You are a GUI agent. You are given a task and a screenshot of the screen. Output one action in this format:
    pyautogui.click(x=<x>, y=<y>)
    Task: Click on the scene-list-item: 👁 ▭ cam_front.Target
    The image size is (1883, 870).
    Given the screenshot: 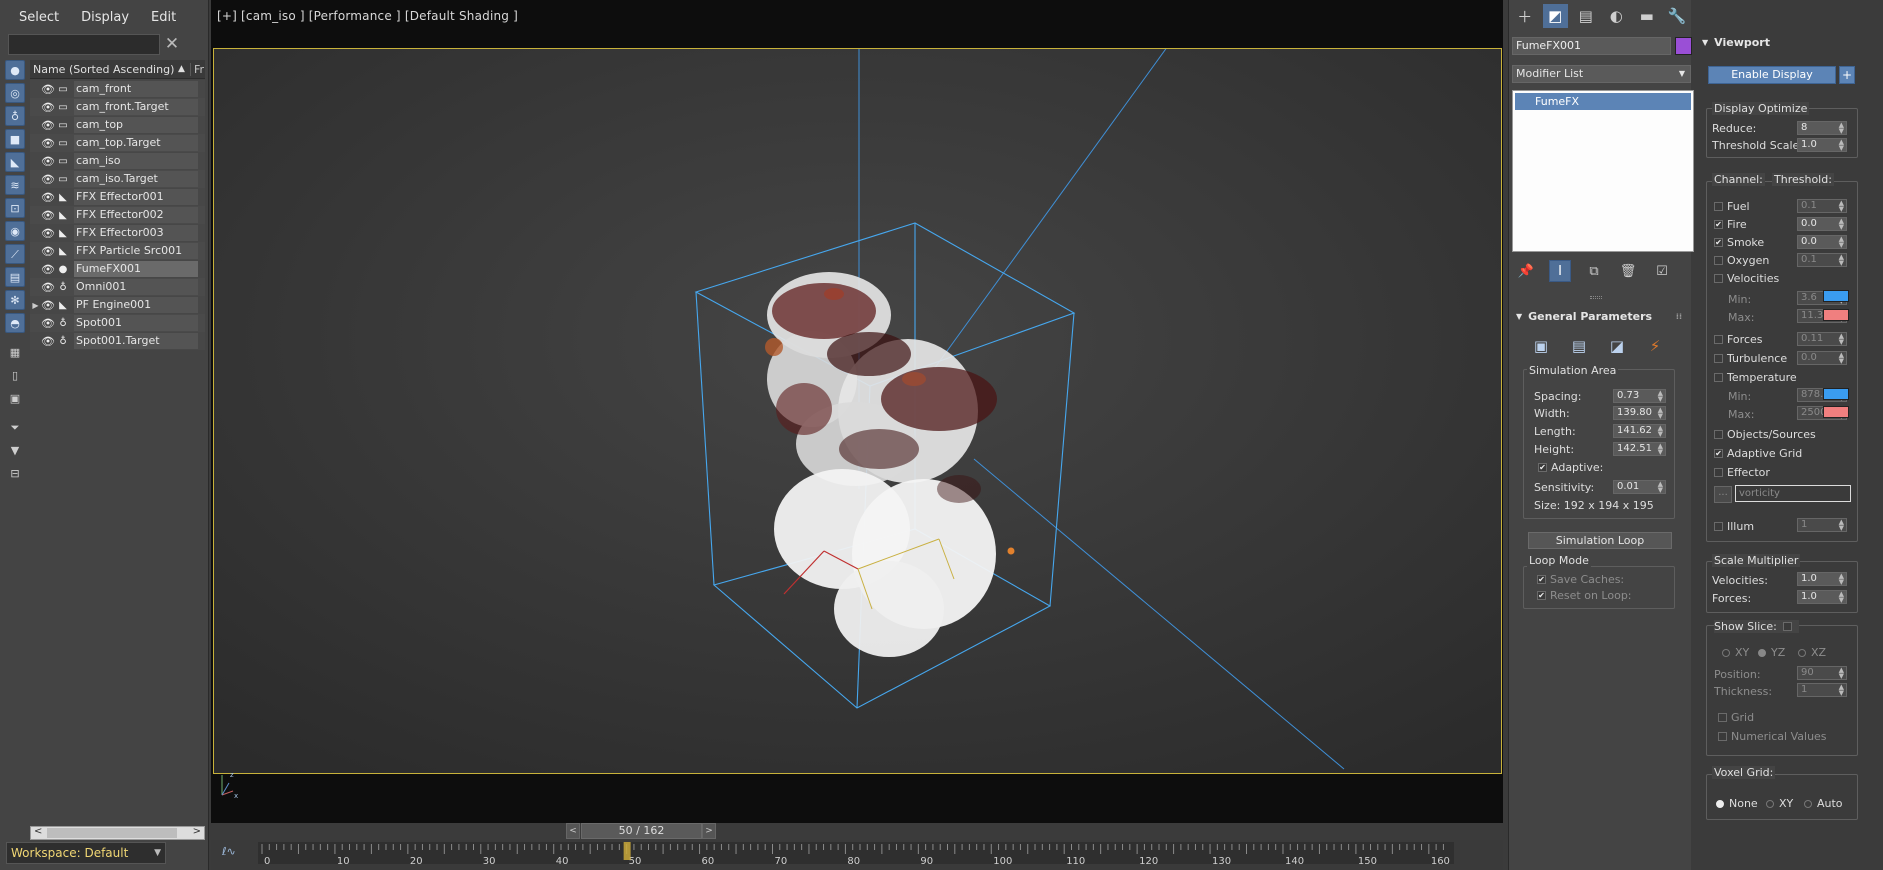 What is the action you would take?
    pyautogui.click(x=117, y=107)
    